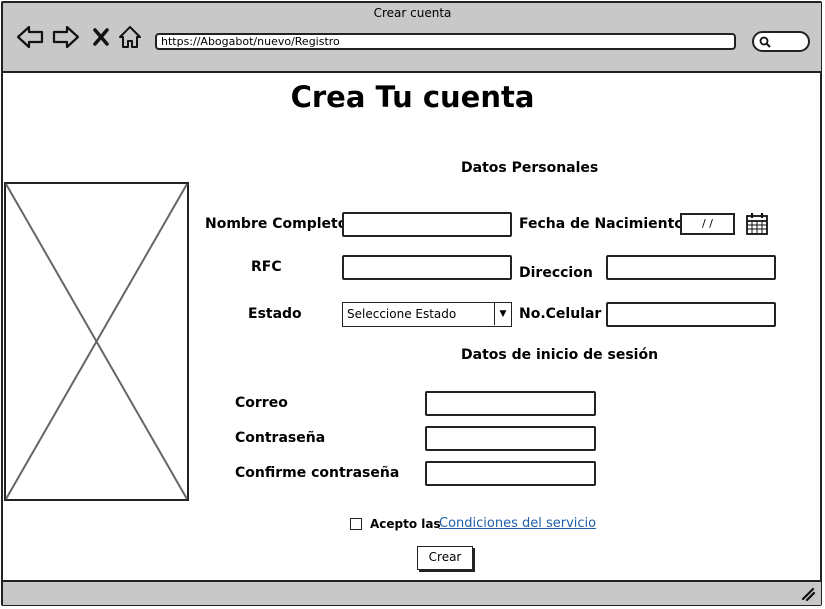  Describe the element at coordinates (691, 314) in the screenshot. I see `cellphone-input` at that location.